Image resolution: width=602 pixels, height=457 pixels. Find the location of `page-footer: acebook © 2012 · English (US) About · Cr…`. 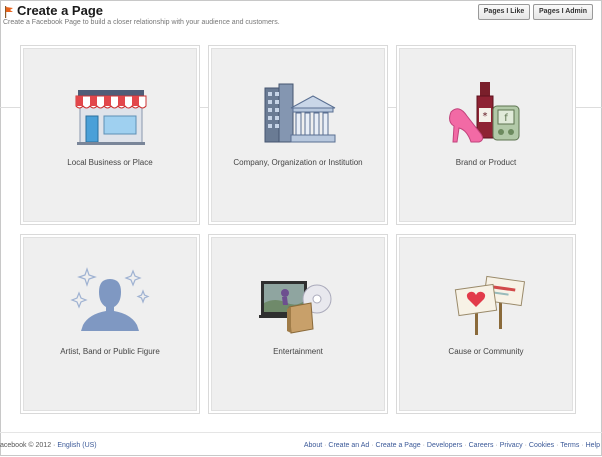

page-footer: acebook © 2012 · English (US) About · Cr… is located at coordinates (301, 444).